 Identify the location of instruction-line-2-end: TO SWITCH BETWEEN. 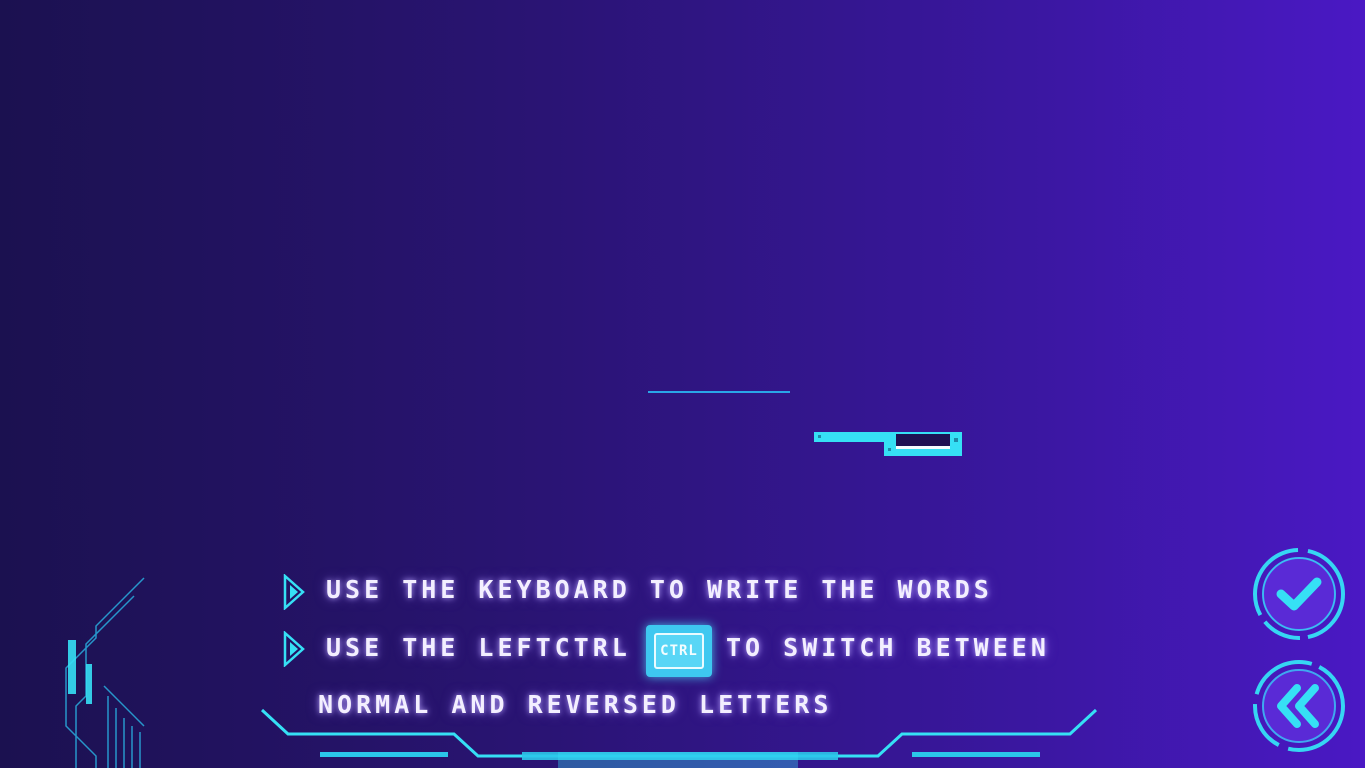
(888, 647).